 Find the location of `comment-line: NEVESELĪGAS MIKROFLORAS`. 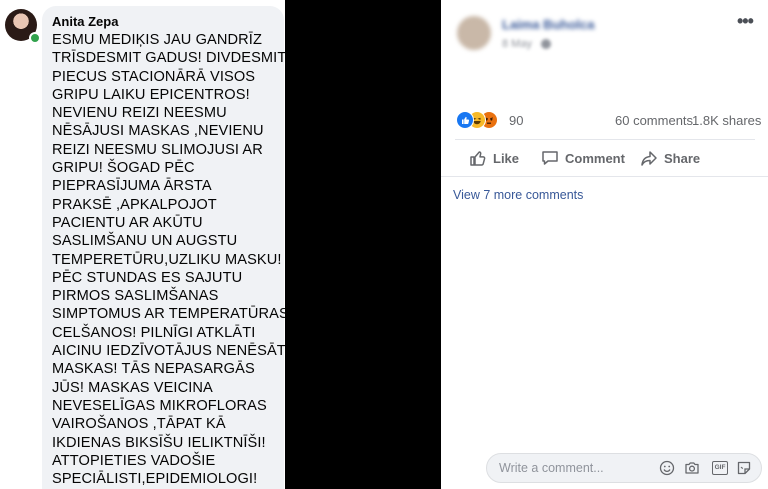

comment-line: NEVESELĪGAS MIKROFLORAS is located at coordinates (159, 405).